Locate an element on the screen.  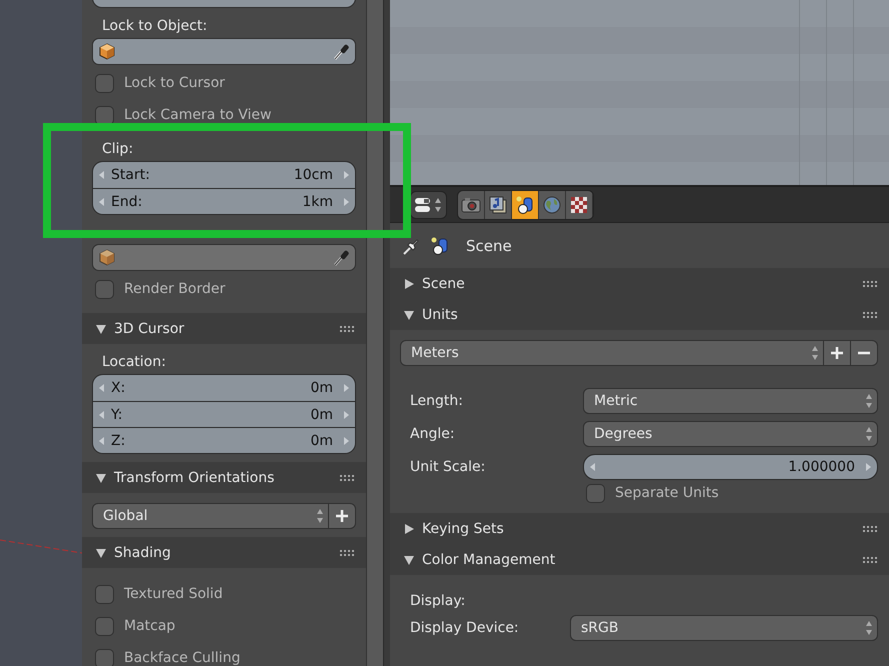
camera-icon is located at coordinates (471, 205).